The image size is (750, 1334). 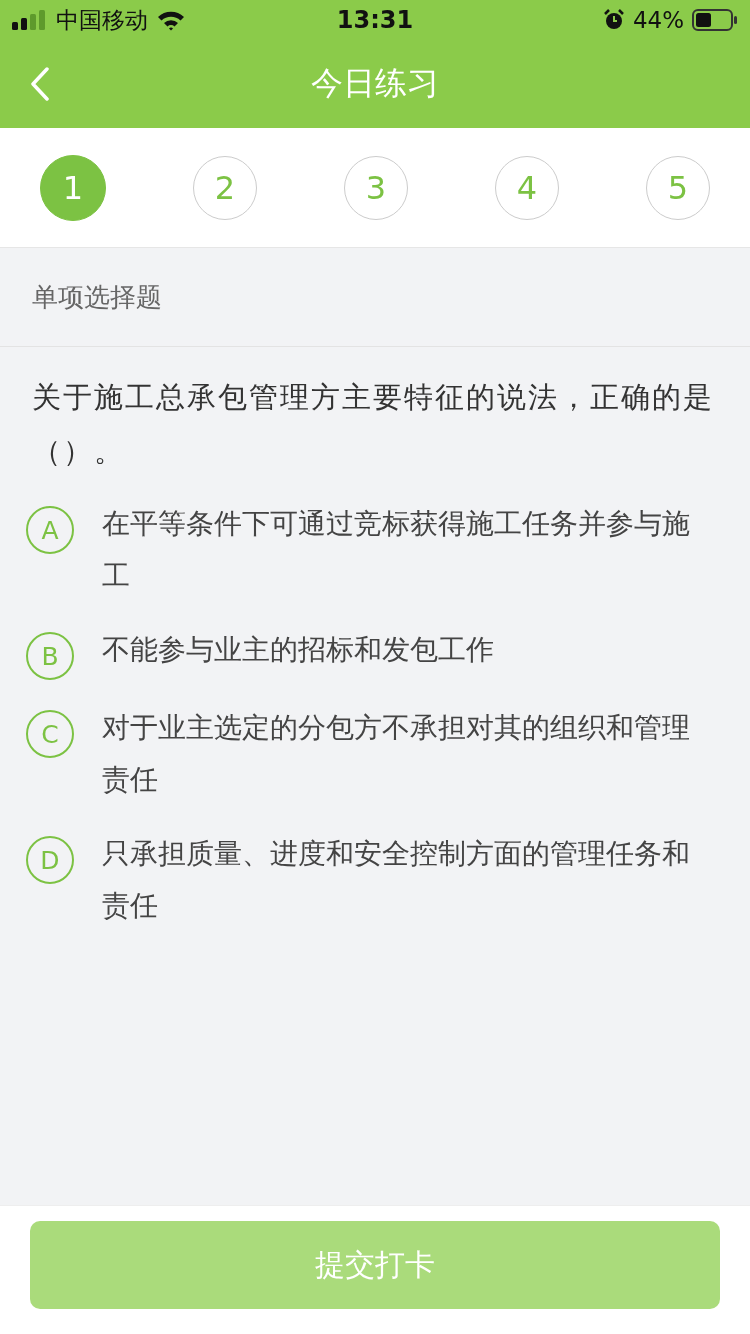 What do you see at coordinates (402, 754) in the screenshot?
I see `option-text: 对于业主选定的分包方不承担对其的组织和管理责任` at bounding box center [402, 754].